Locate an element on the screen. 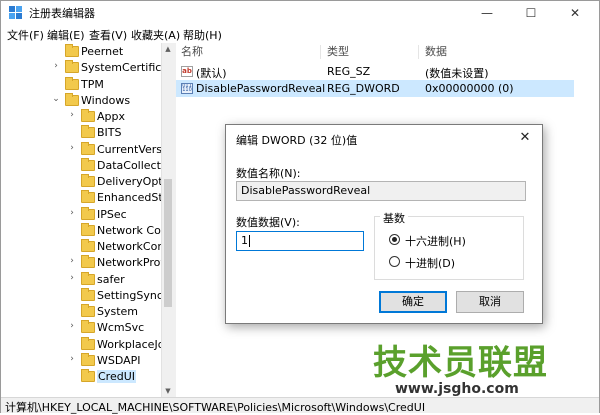 This screenshot has width=600, height=415. menu-edit: 编辑(E) is located at coordinates (66, 35).